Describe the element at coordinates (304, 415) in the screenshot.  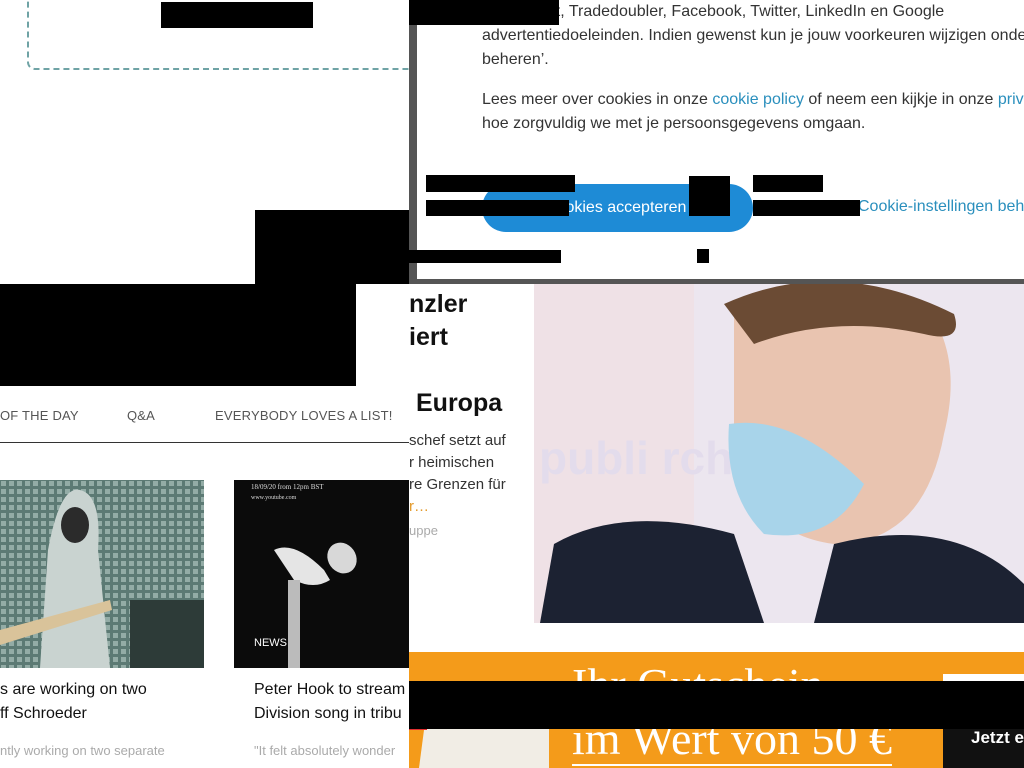
I see `nav-item-lists: EVERYBODY LOVES A LIST!` at that location.